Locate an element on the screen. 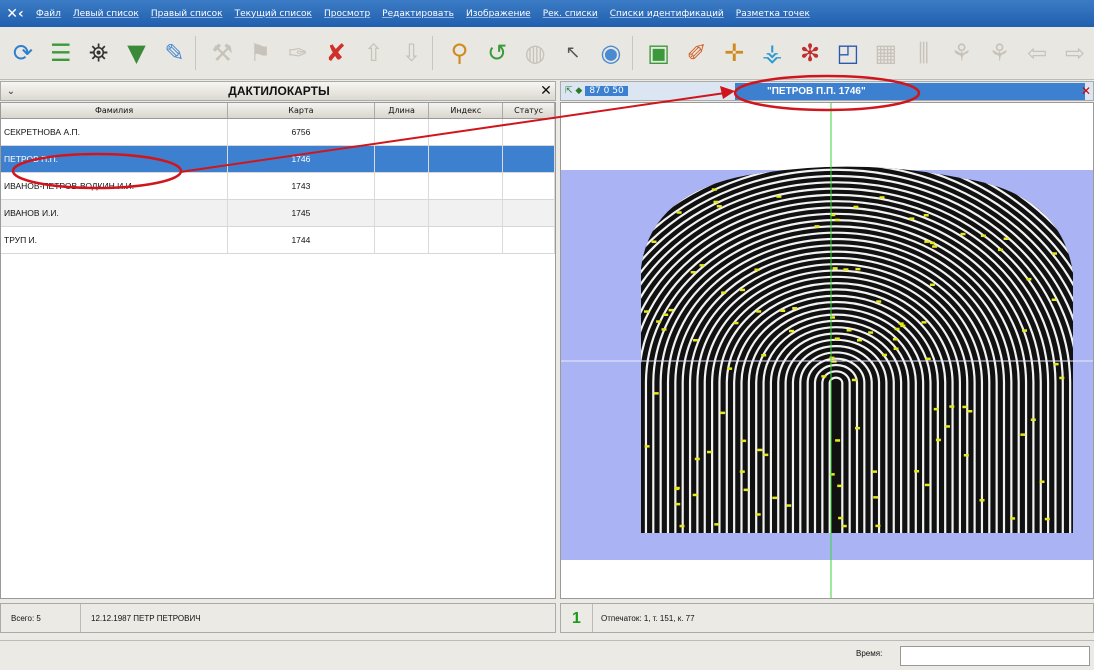 Image resolution: width=1094 pixels, height=670 pixels. menu-right-list: Правый список is located at coordinates (187, 14).